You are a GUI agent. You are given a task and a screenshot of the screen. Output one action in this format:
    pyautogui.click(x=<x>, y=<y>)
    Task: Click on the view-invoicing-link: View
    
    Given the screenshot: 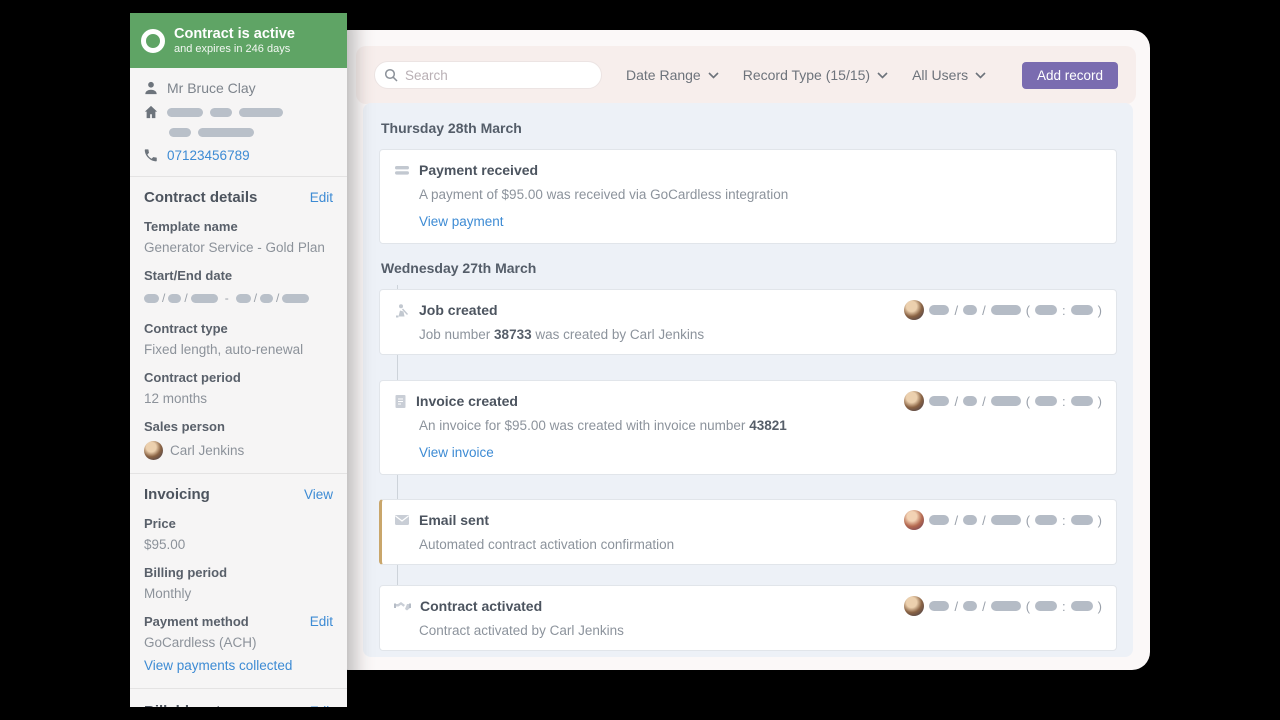 What is the action you would take?
    pyautogui.click(x=318, y=494)
    